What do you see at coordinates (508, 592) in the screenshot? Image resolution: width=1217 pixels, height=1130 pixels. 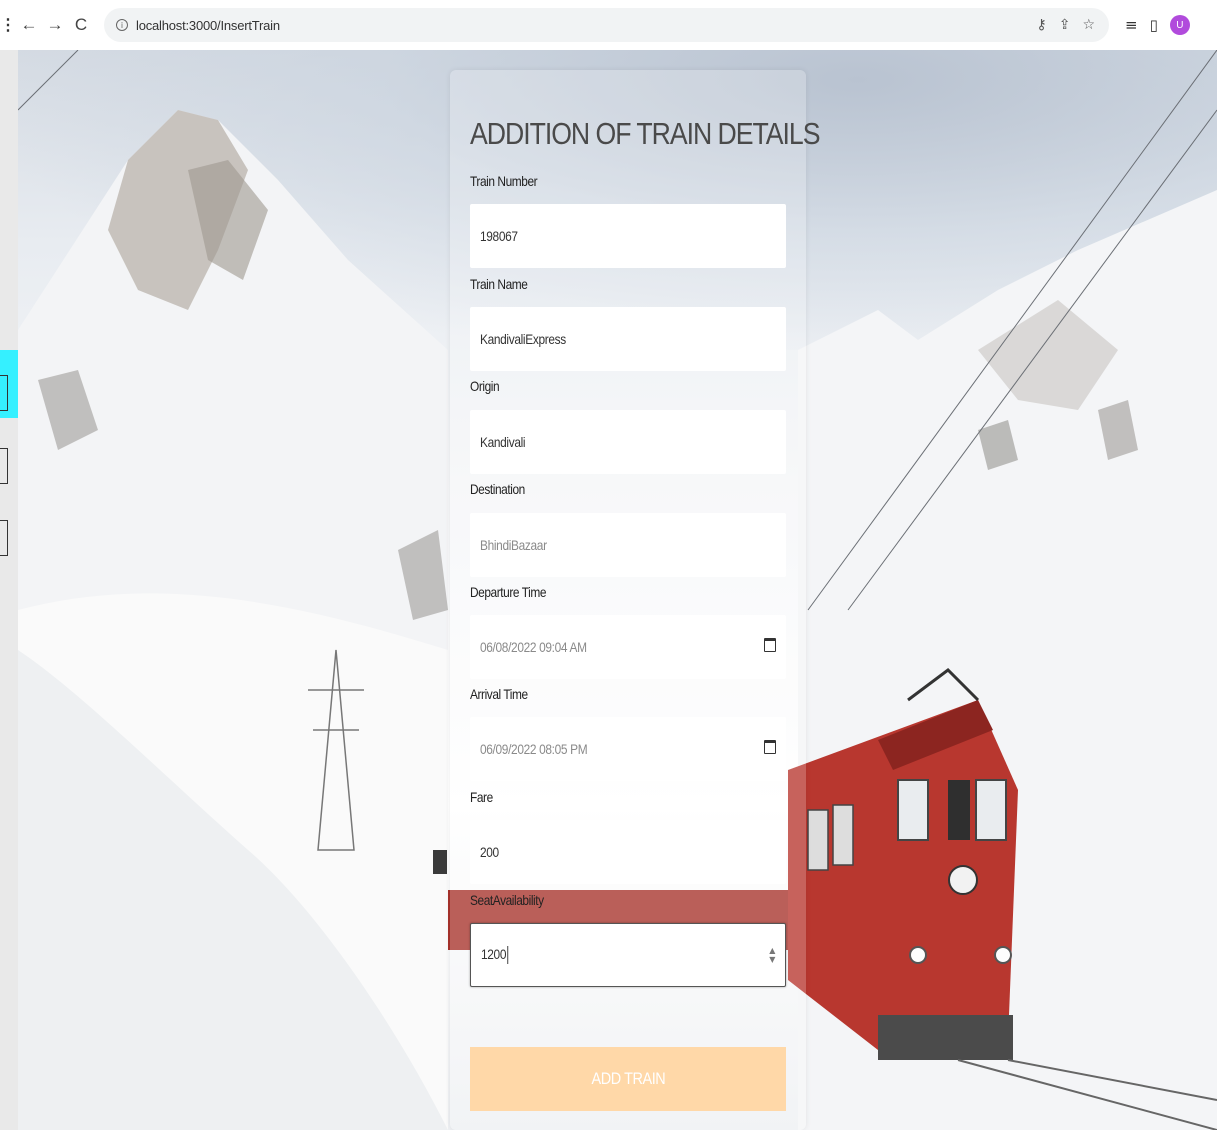 I see `departure-time-label: Departure Time` at bounding box center [508, 592].